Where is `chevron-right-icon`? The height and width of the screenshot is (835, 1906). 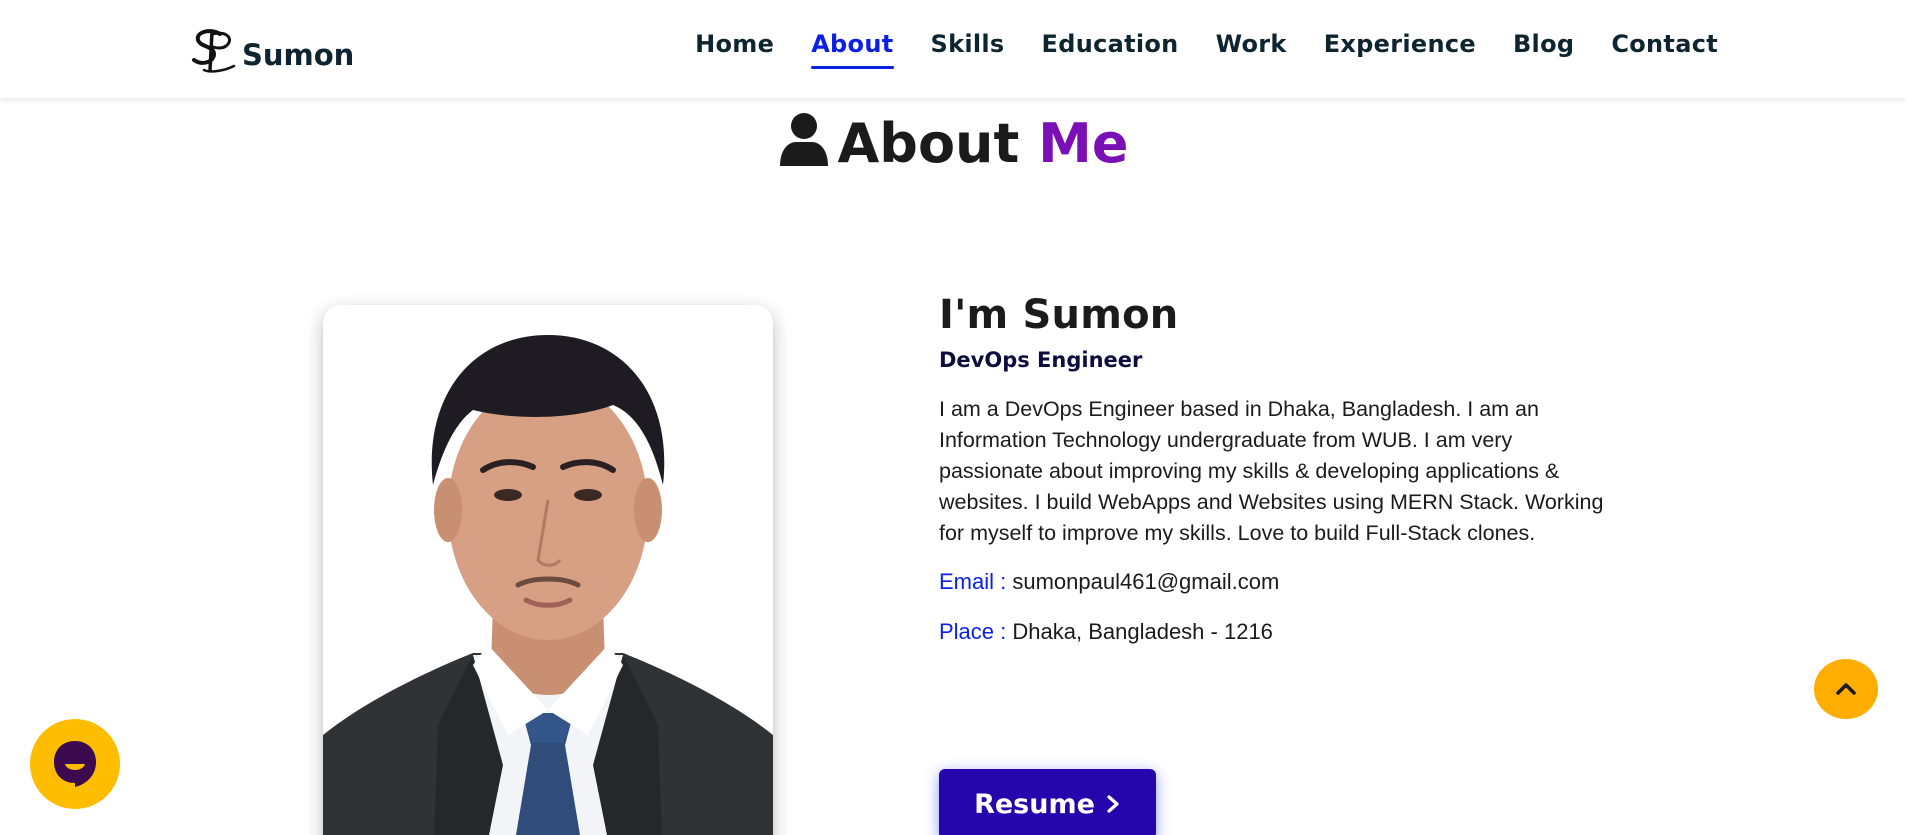
chevron-right-icon is located at coordinates (1113, 804).